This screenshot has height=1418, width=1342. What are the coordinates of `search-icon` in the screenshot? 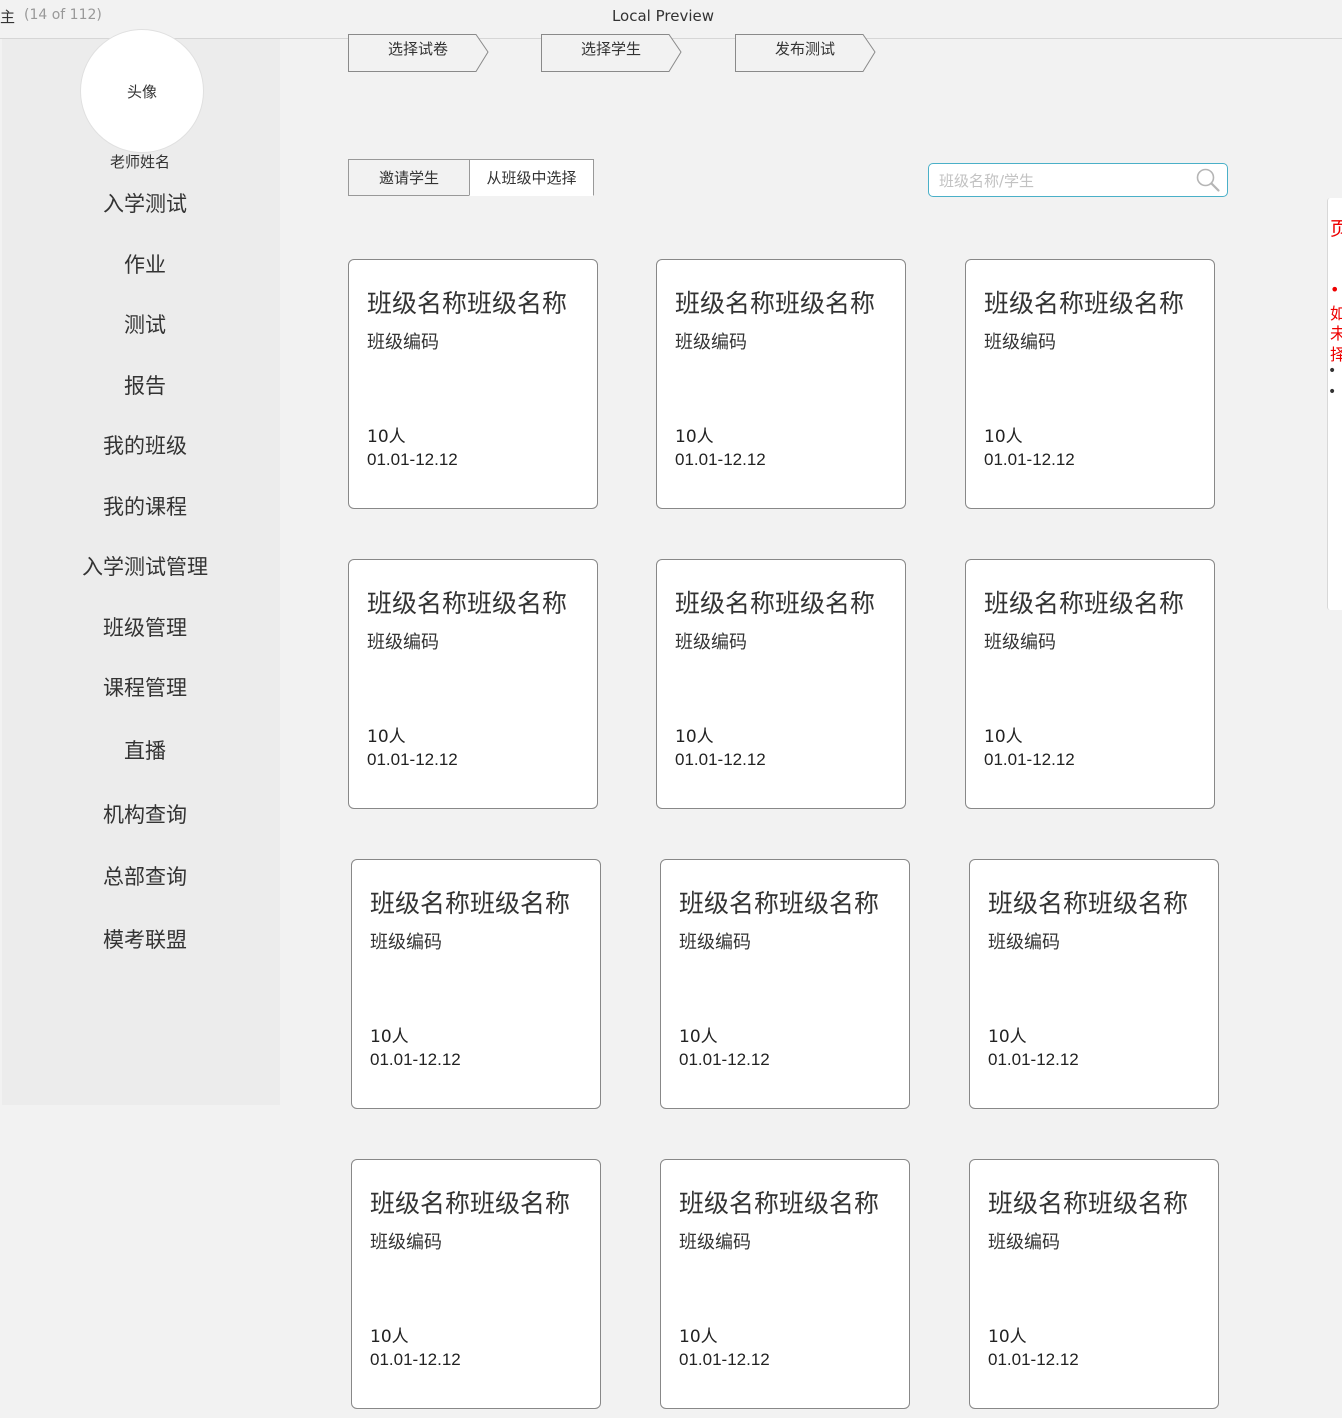 It's located at (1208, 182).